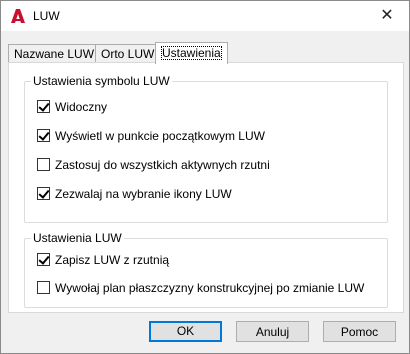  I want to click on tab-label: Orto LUW, so click(128, 54).